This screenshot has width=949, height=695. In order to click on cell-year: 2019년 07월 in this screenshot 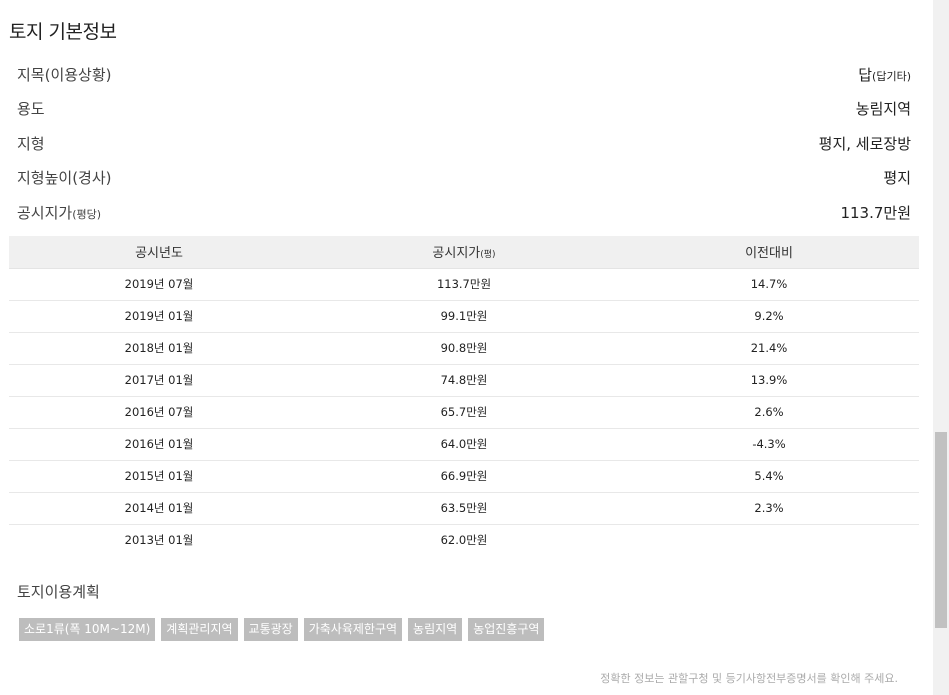, I will do `click(159, 284)`.